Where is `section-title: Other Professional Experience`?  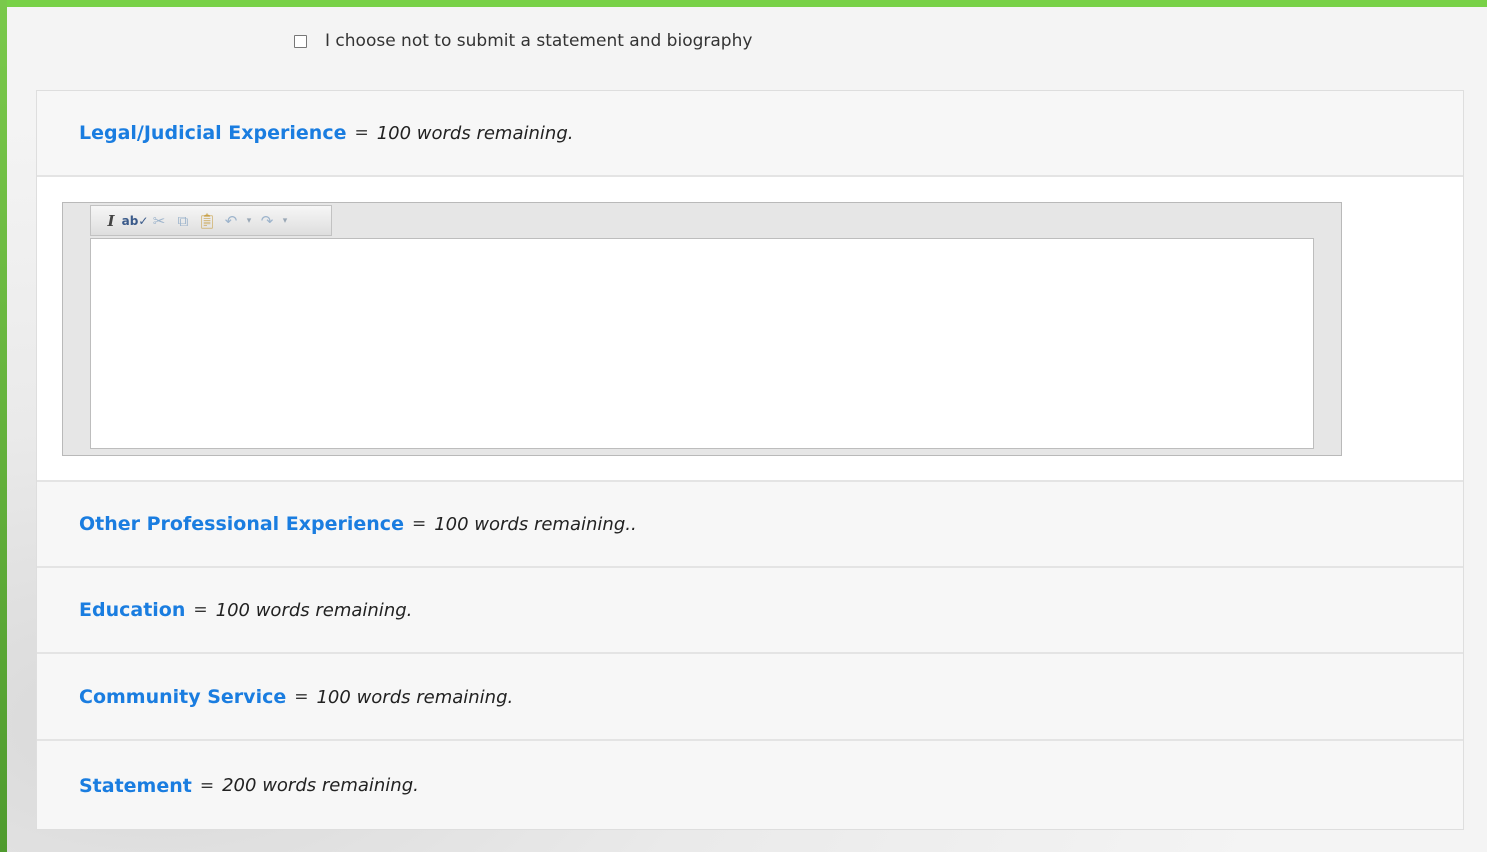 section-title: Other Professional Experience is located at coordinates (241, 524).